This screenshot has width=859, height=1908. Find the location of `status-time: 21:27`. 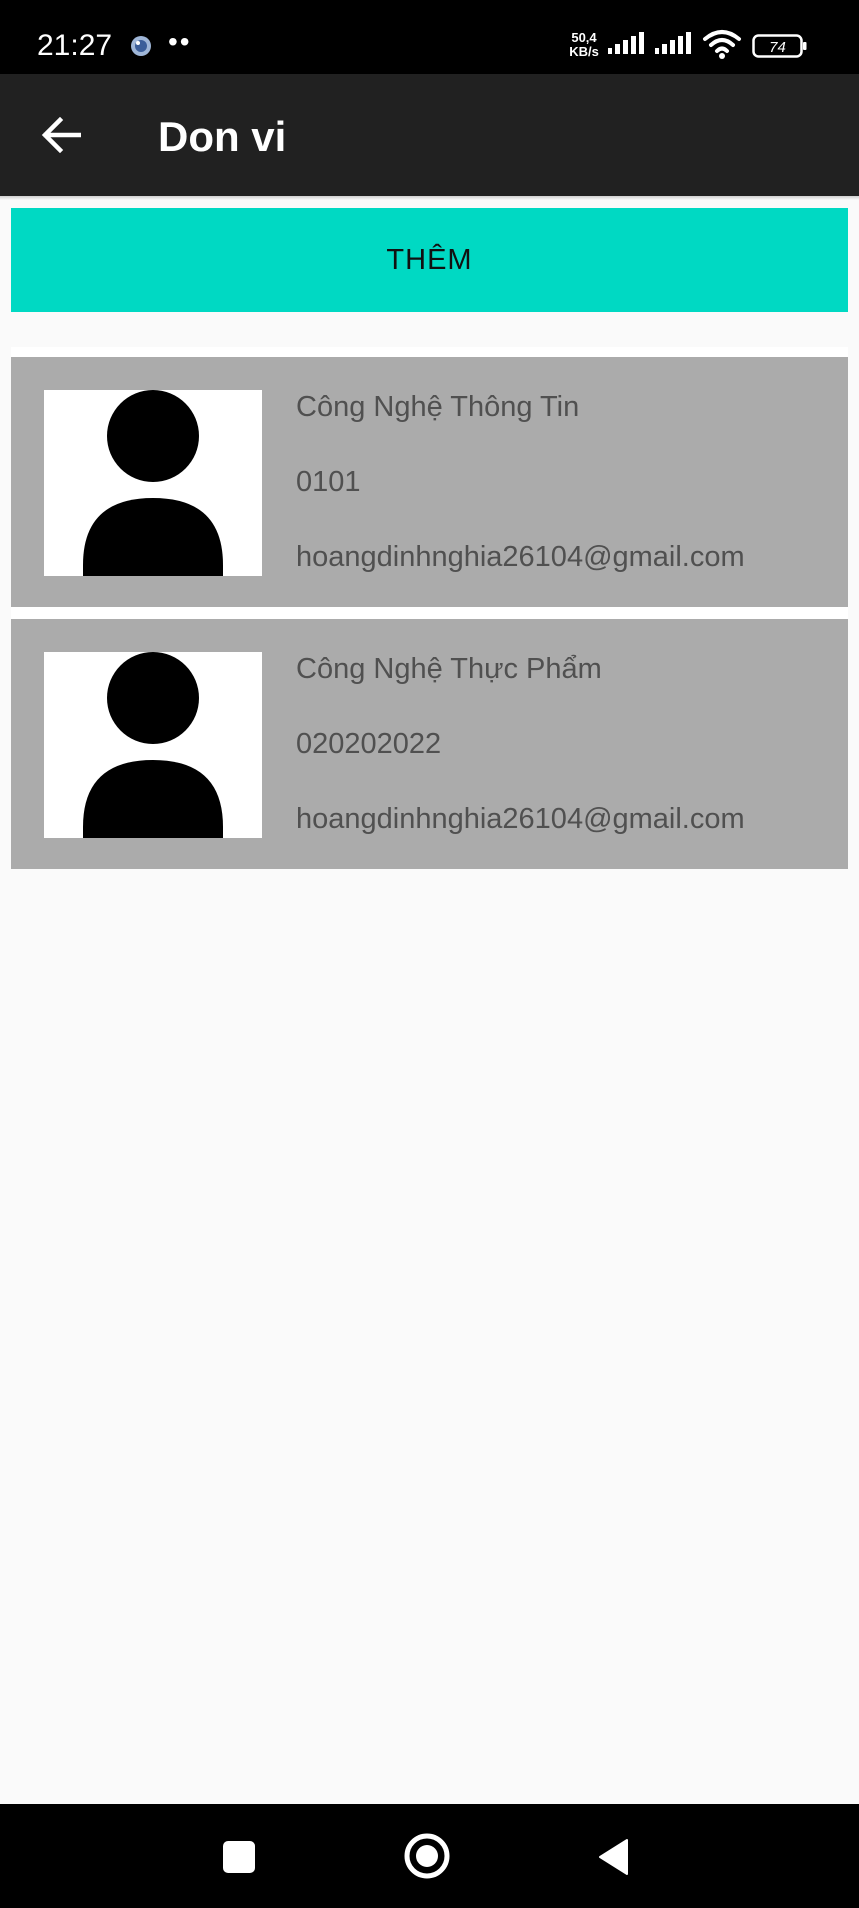

status-time: 21:27 is located at coordinates (75, 45).